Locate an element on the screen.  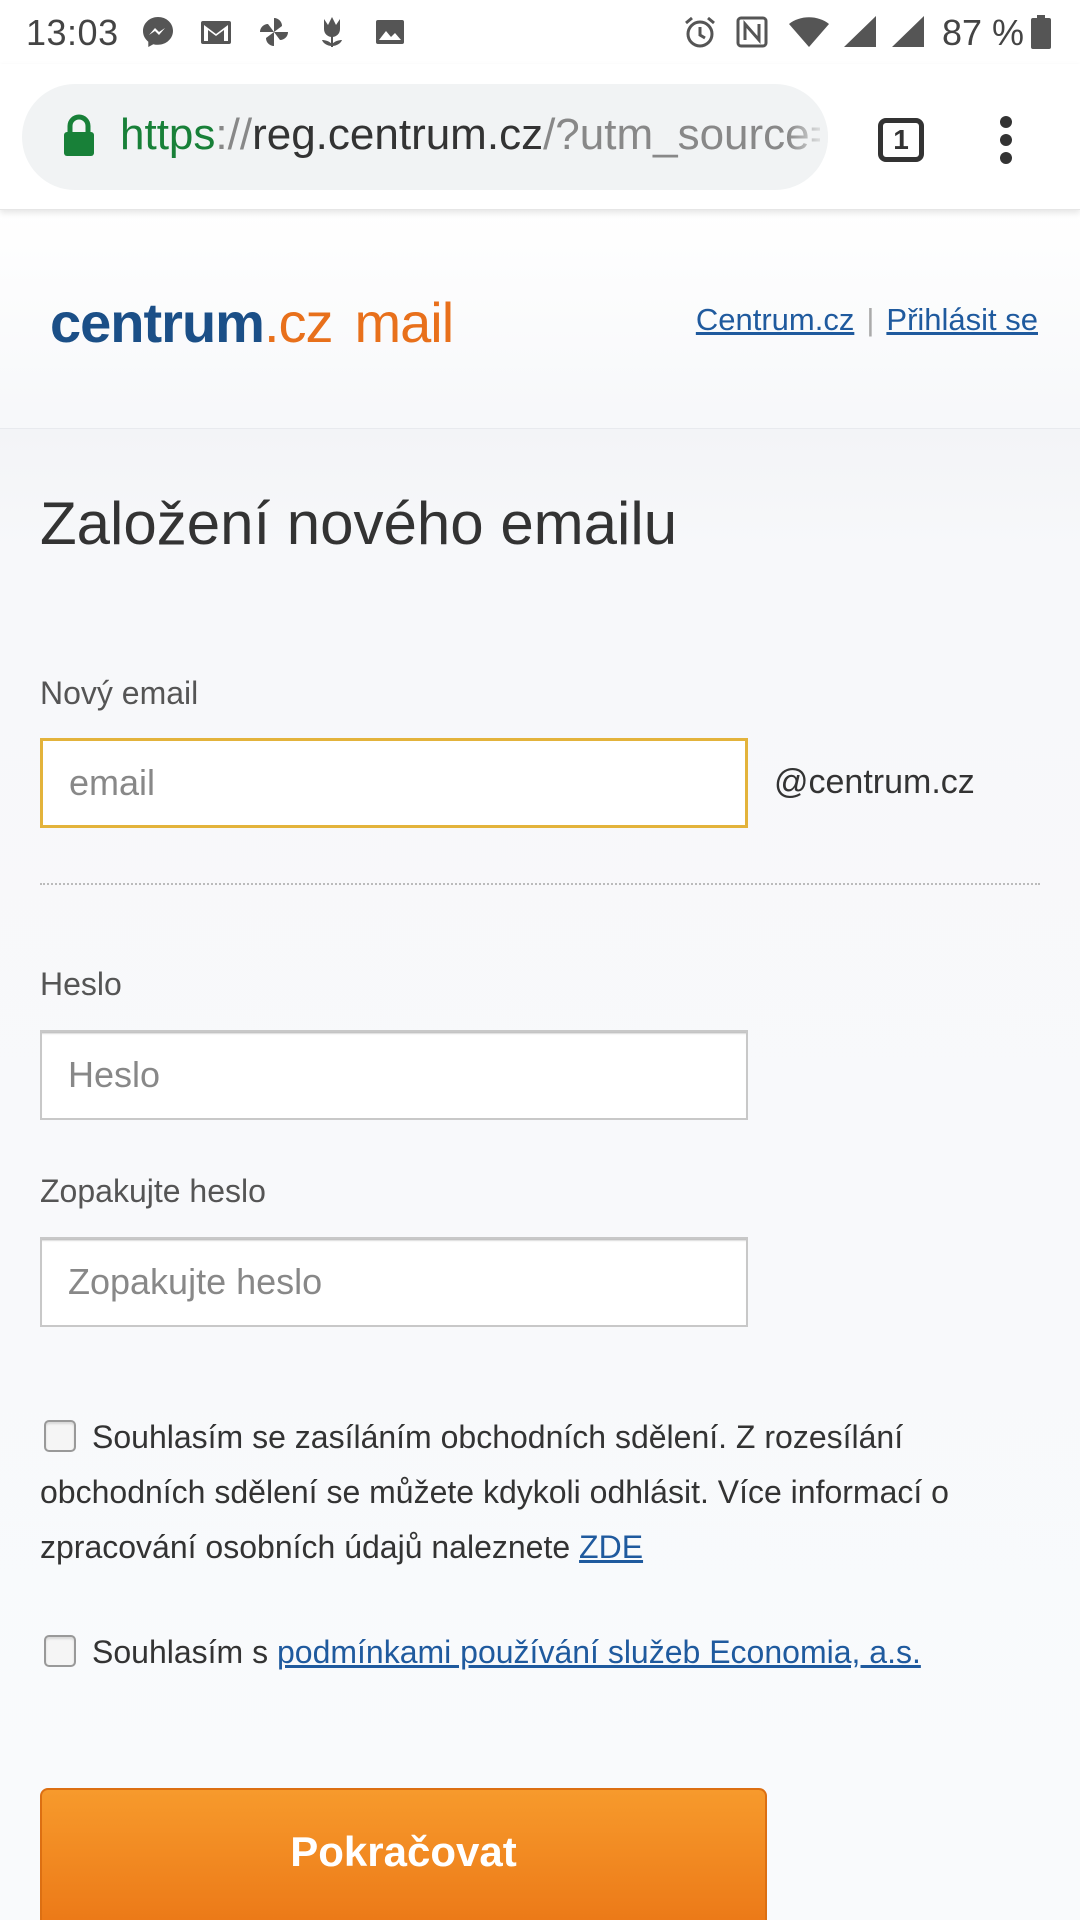
battery-percent: 87 % is located at coordinates (983, 32).